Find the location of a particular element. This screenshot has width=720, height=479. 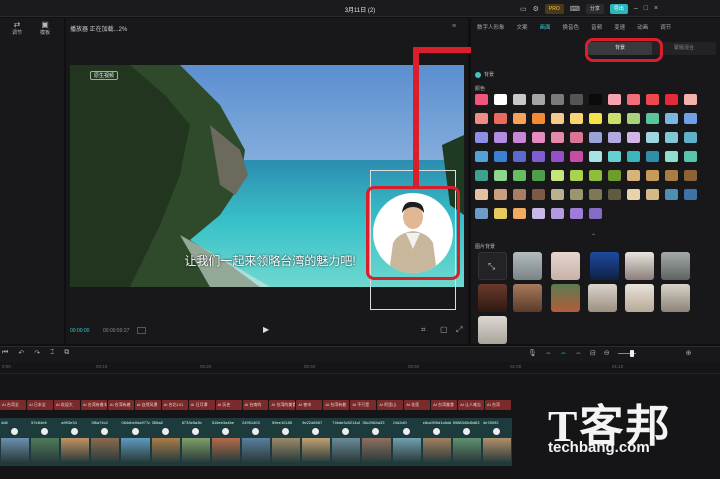

tab-speed: 变速 is located at coordinates (619, 28).